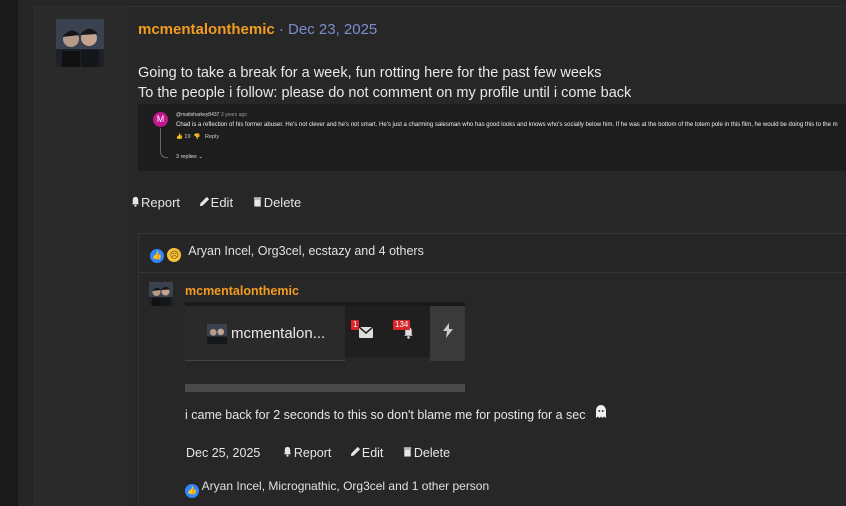  I want to click on ghost-icon, so click(601, 412).